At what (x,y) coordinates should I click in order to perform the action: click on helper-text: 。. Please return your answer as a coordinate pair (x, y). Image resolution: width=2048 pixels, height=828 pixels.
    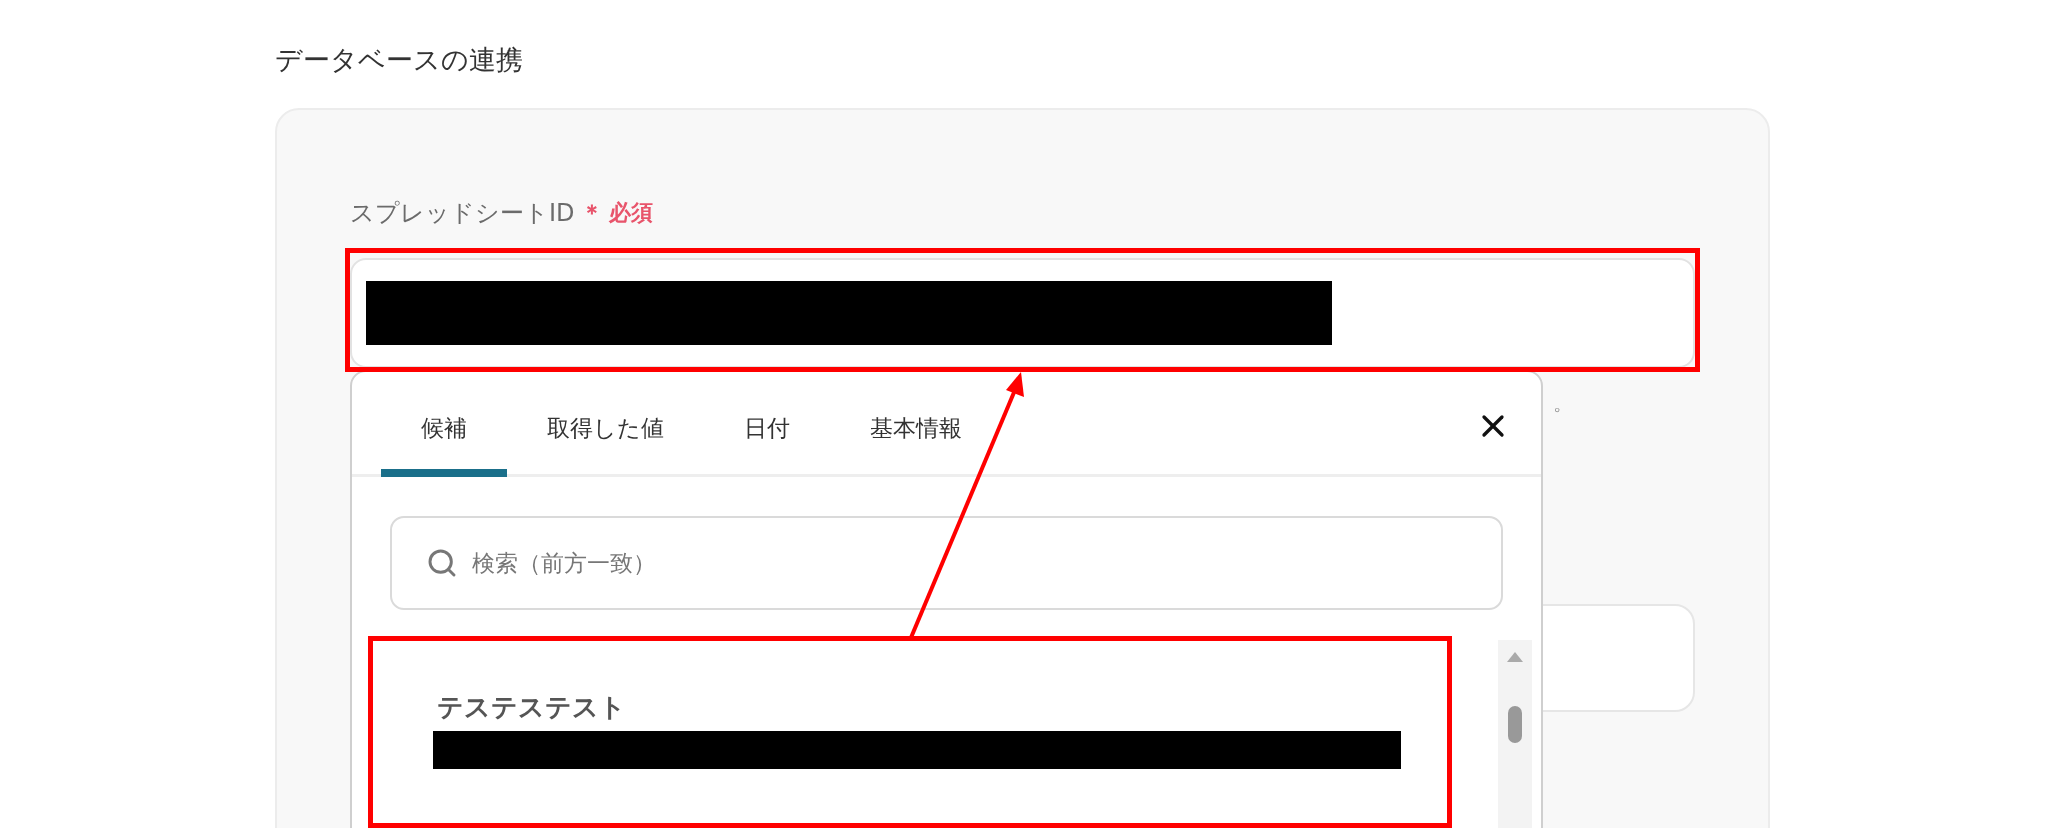
    Looking at the image, I should click on (1563, 403).